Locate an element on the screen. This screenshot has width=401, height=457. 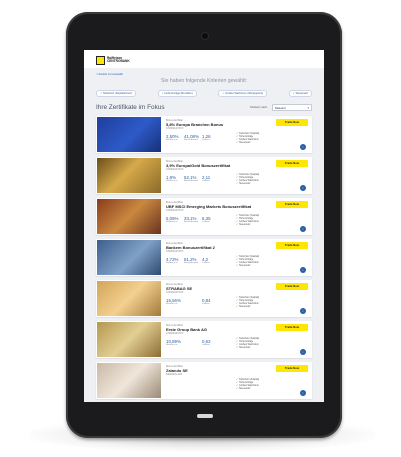
certificate-isin: AT0000A2XXXX is located at coordinates (175, 169).